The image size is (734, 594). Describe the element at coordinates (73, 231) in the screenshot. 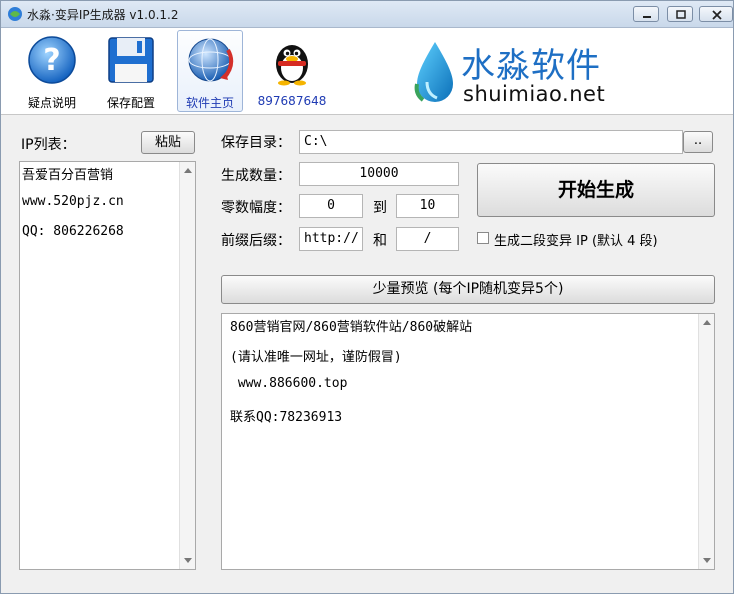

I see `ip-list-line: QQ: 806226268` at that location.